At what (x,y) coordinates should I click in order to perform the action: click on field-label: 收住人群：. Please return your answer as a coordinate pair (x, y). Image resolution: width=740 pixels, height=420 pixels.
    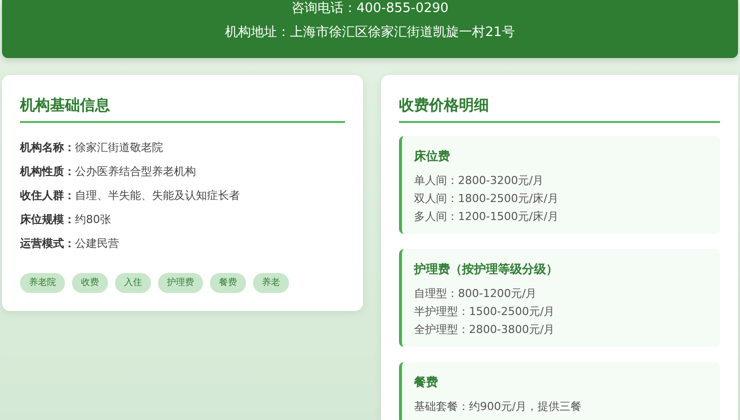
    Looking at the image, I should click on (47, 196).